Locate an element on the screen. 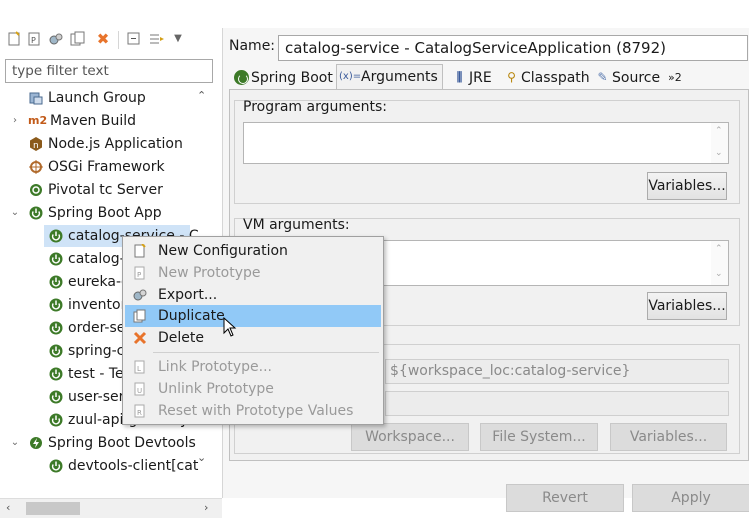 This screenshot has height=518, width=749. tree-category: ⌄ Spring Boot Devtools is located at coordinates (103, 443).